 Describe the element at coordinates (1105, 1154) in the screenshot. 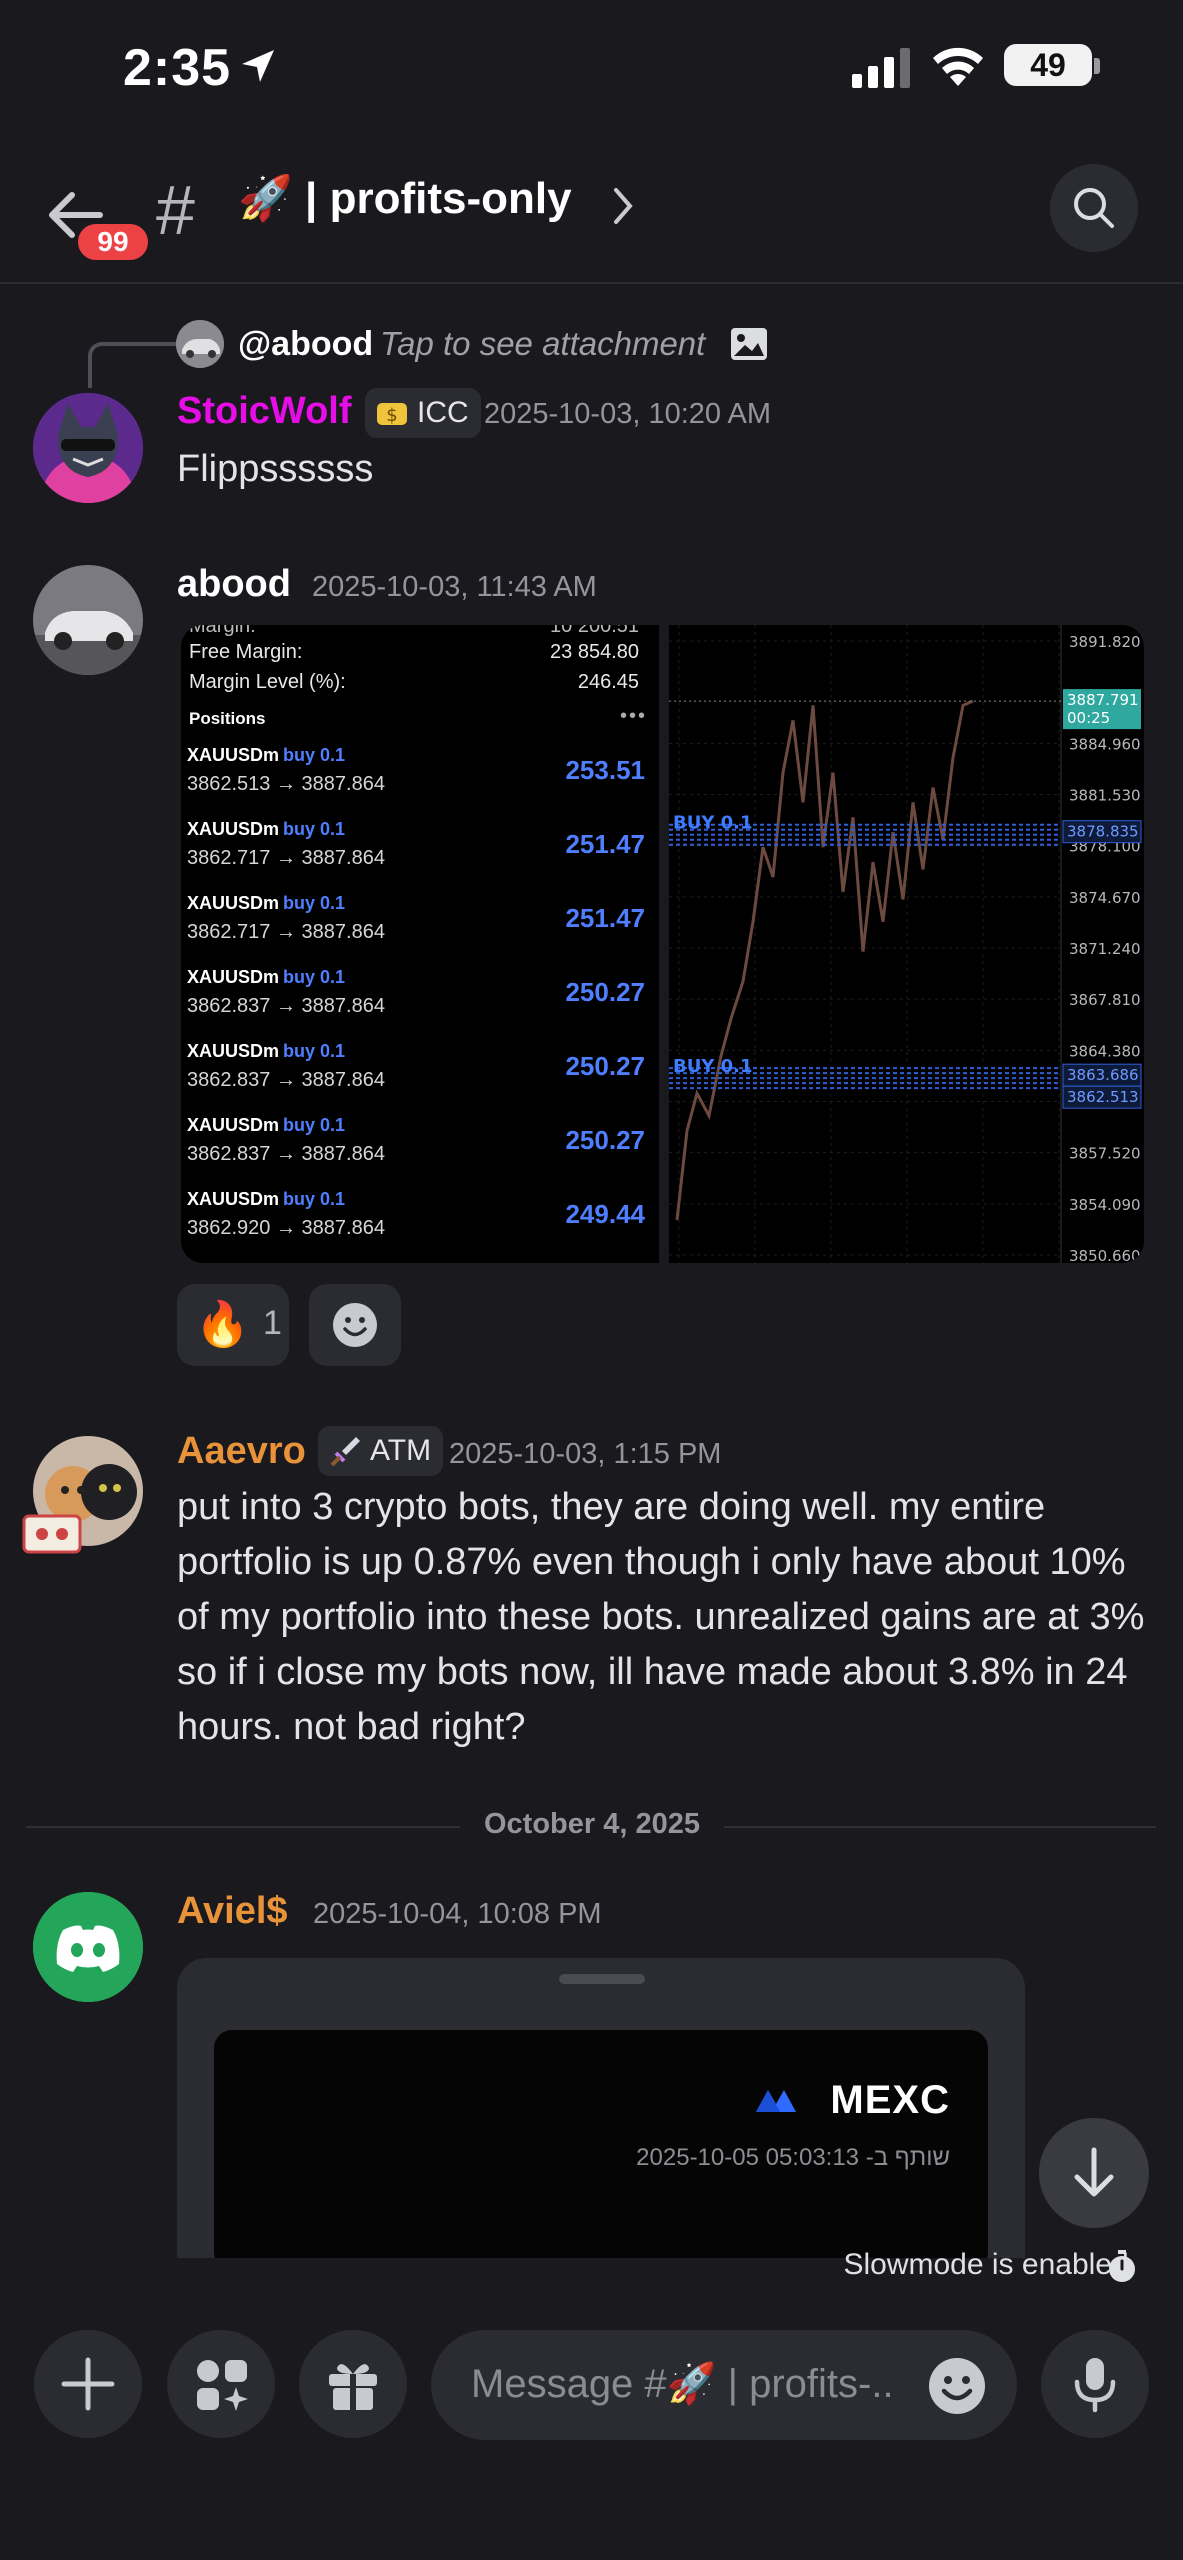

I see `price-tick-label: 3857.520` at that location.